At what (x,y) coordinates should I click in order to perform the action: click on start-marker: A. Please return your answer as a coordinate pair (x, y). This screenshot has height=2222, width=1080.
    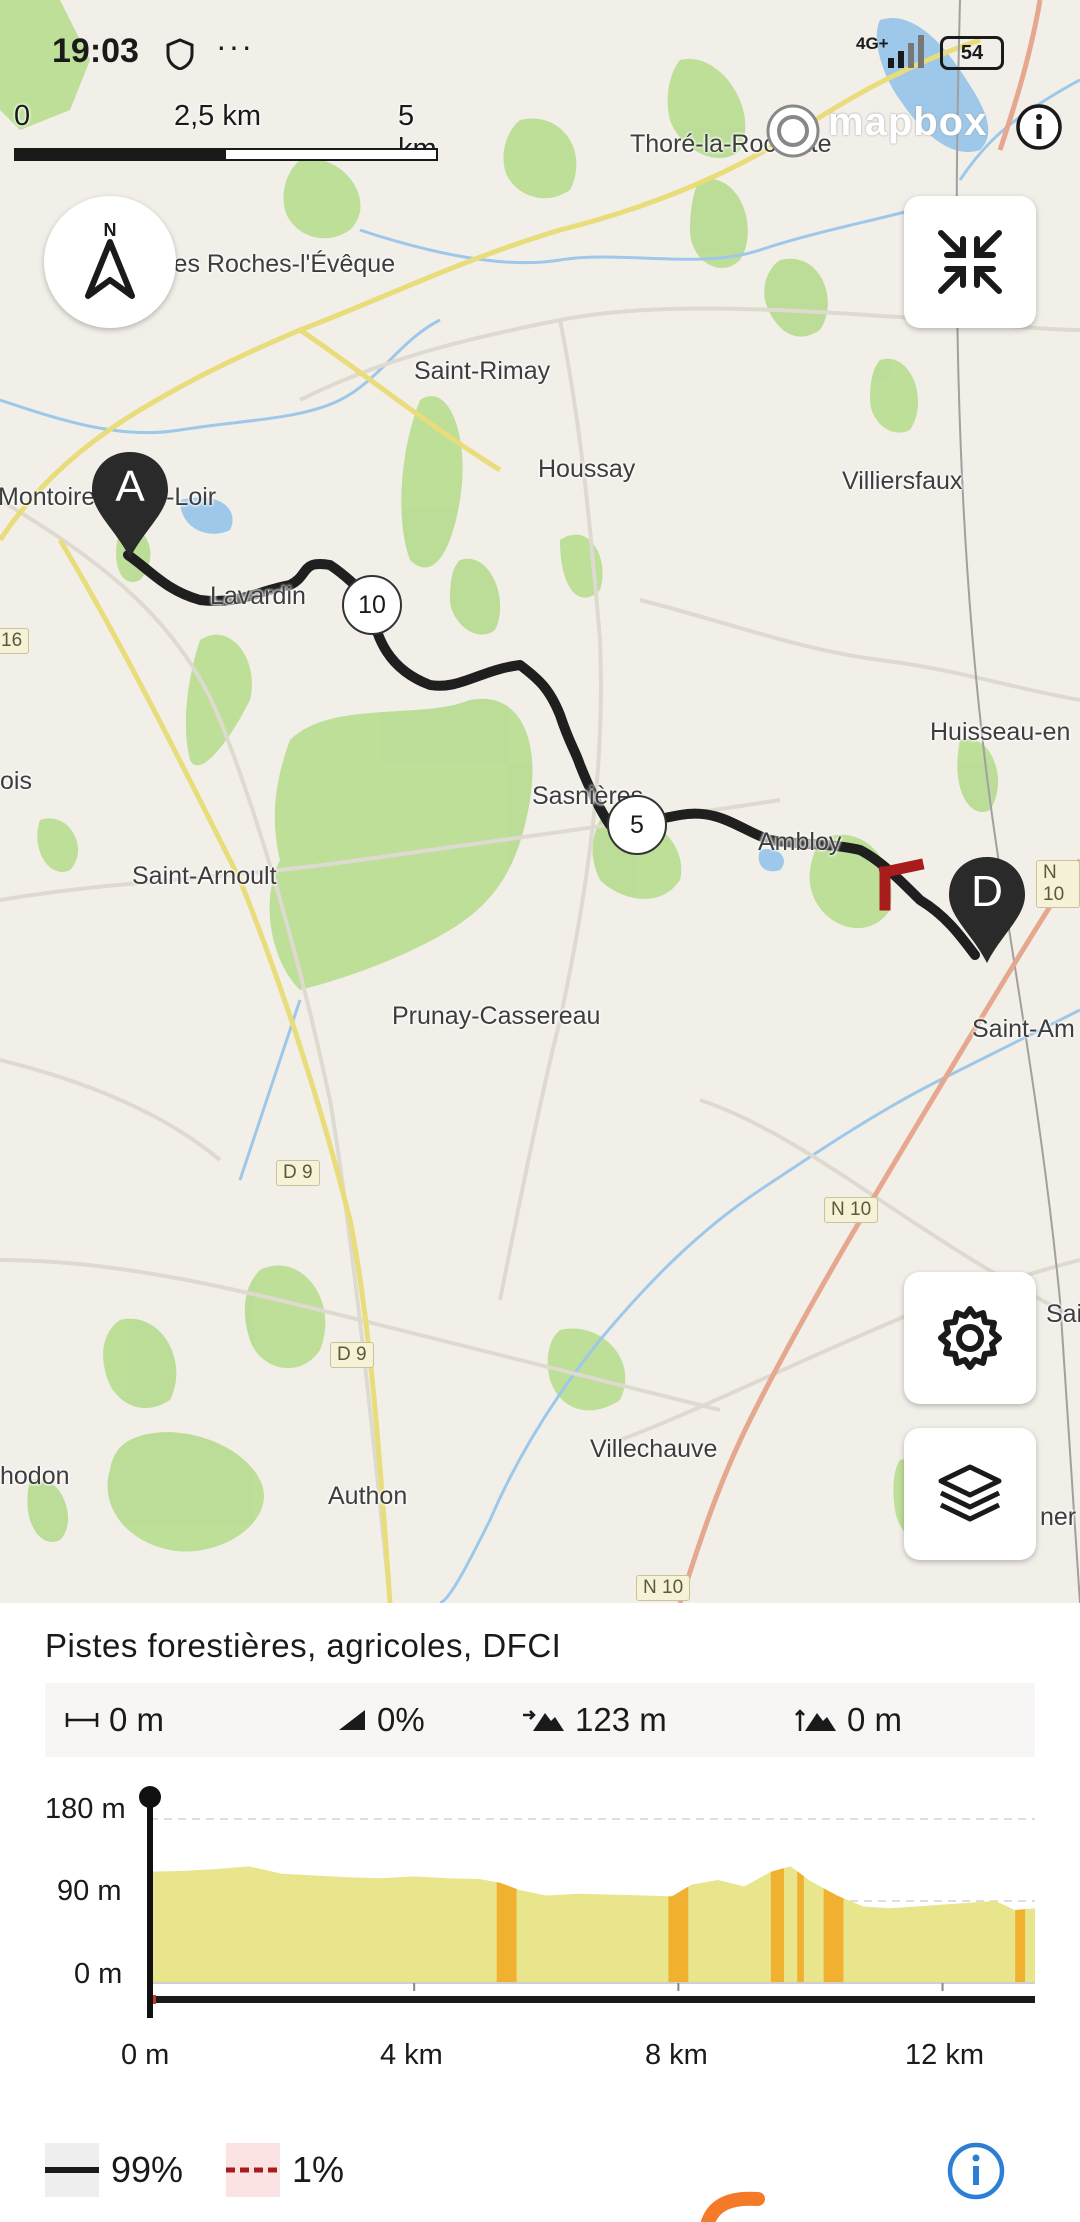
    Looking at the image, I should click on (130, 505).